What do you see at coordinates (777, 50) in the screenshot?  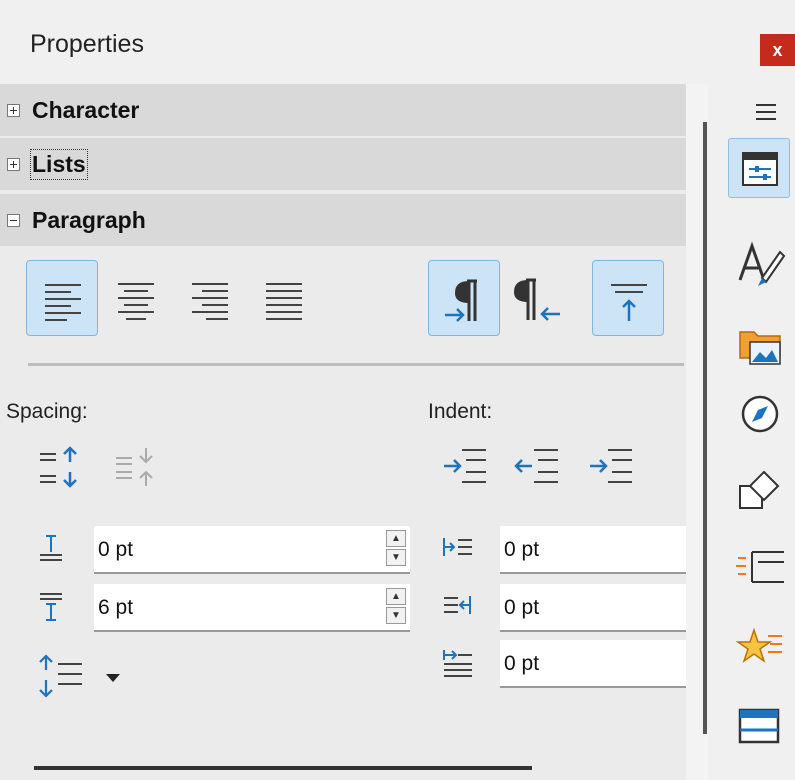 I see `close-button: x` at bounding box center [777, 50].